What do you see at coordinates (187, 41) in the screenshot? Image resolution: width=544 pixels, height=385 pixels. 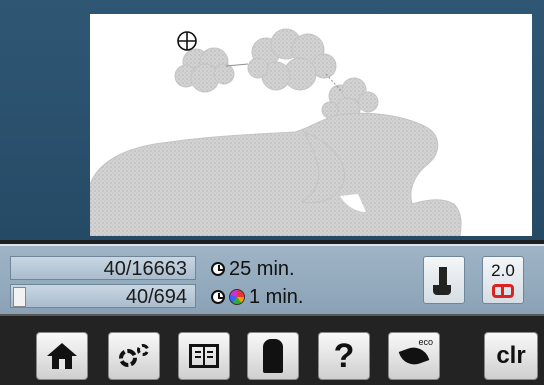 I see `crosshair-icon` at bounding box center [187, 41].